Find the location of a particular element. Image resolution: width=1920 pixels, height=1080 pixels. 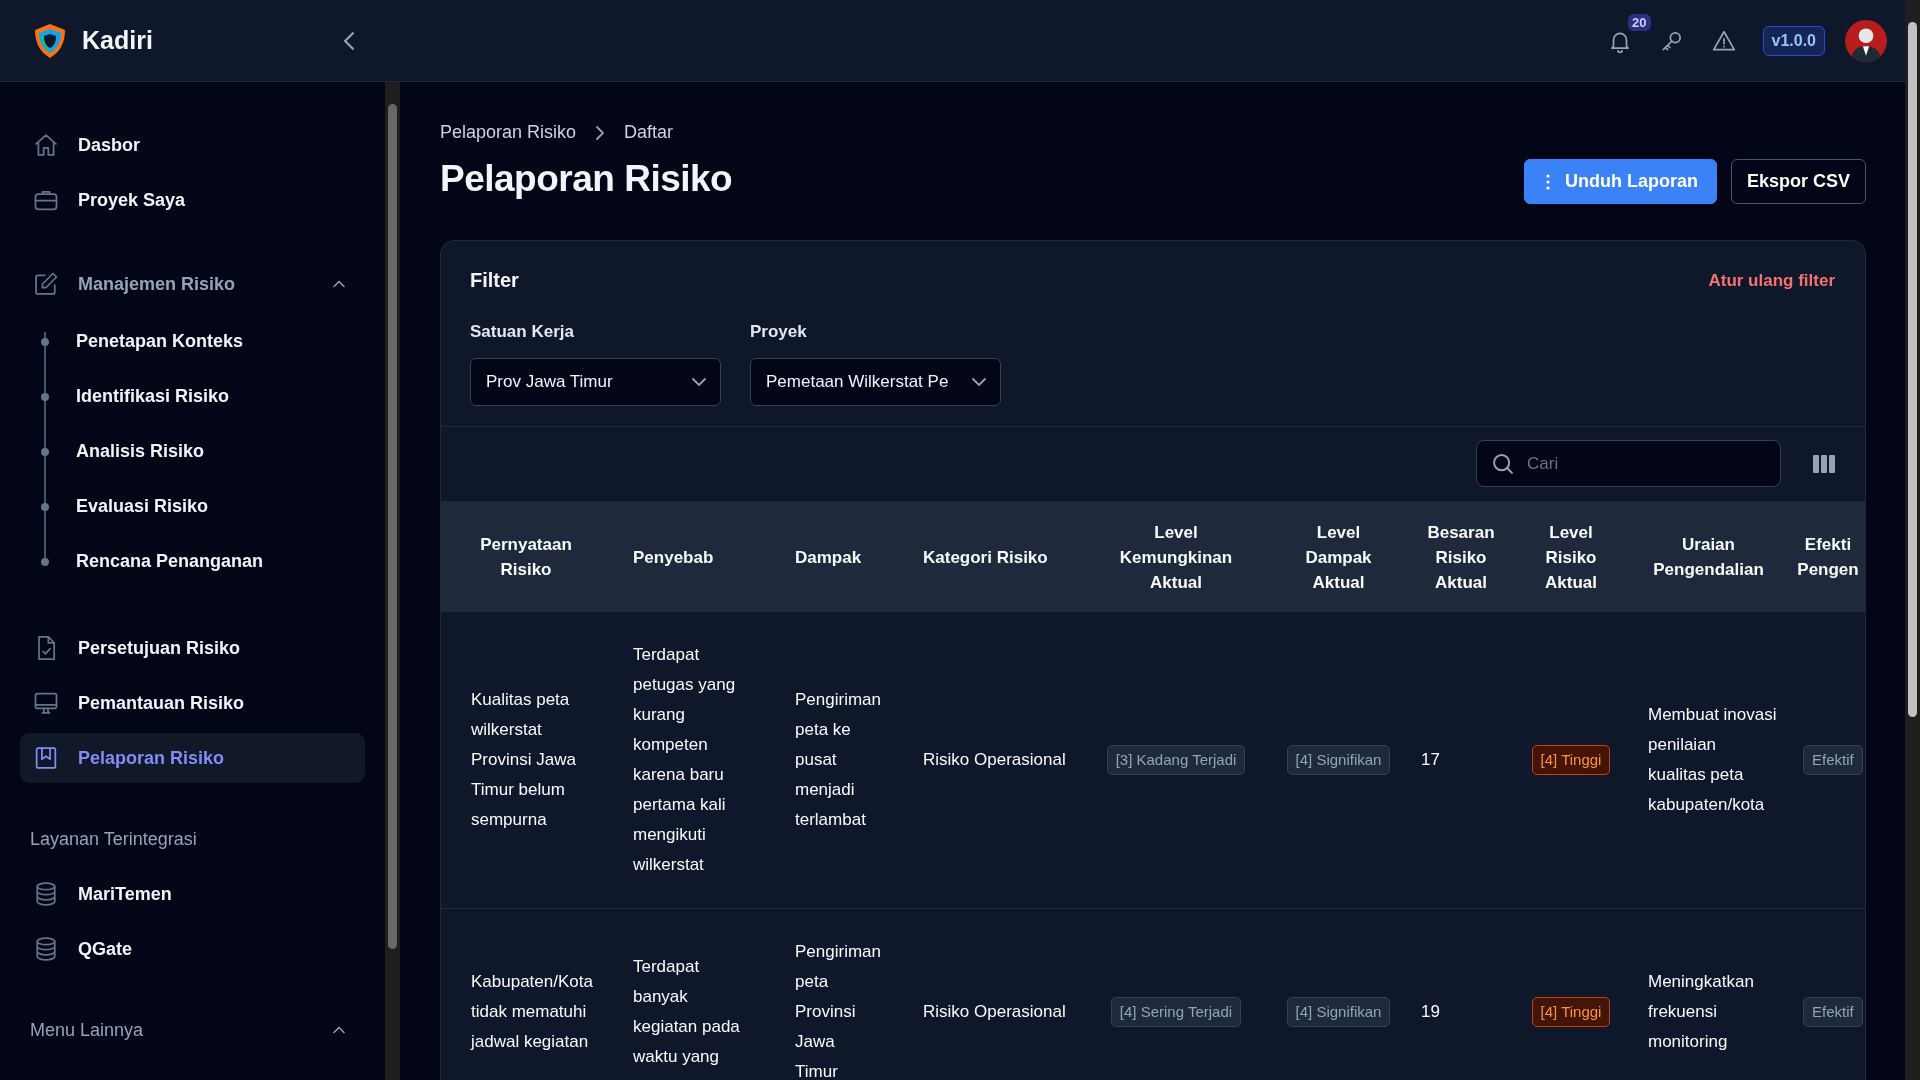

column-header: Level Dampak Aktual is located at coordinates (1338, 557).